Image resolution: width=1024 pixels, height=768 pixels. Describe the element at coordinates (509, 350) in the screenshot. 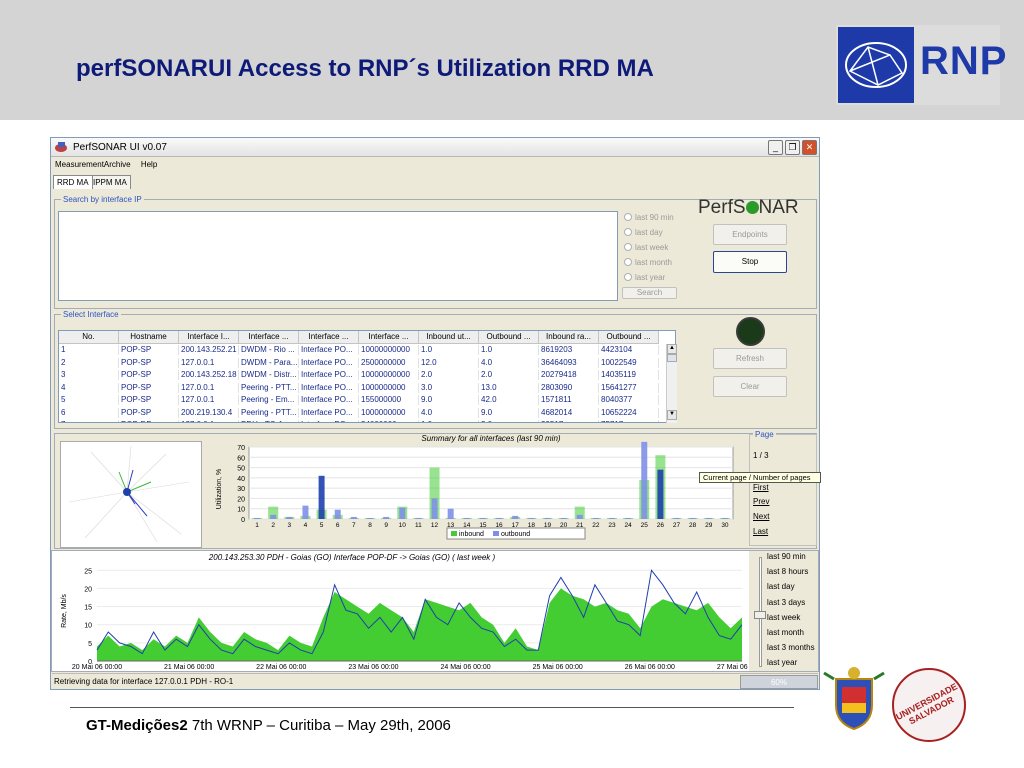

I see `table-cell: 1.0` at that location.